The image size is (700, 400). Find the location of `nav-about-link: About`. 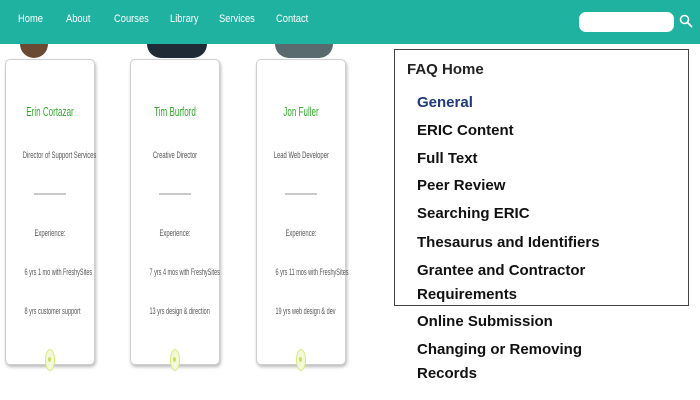

nav-about-link: About is located at coordinates (78, 19).